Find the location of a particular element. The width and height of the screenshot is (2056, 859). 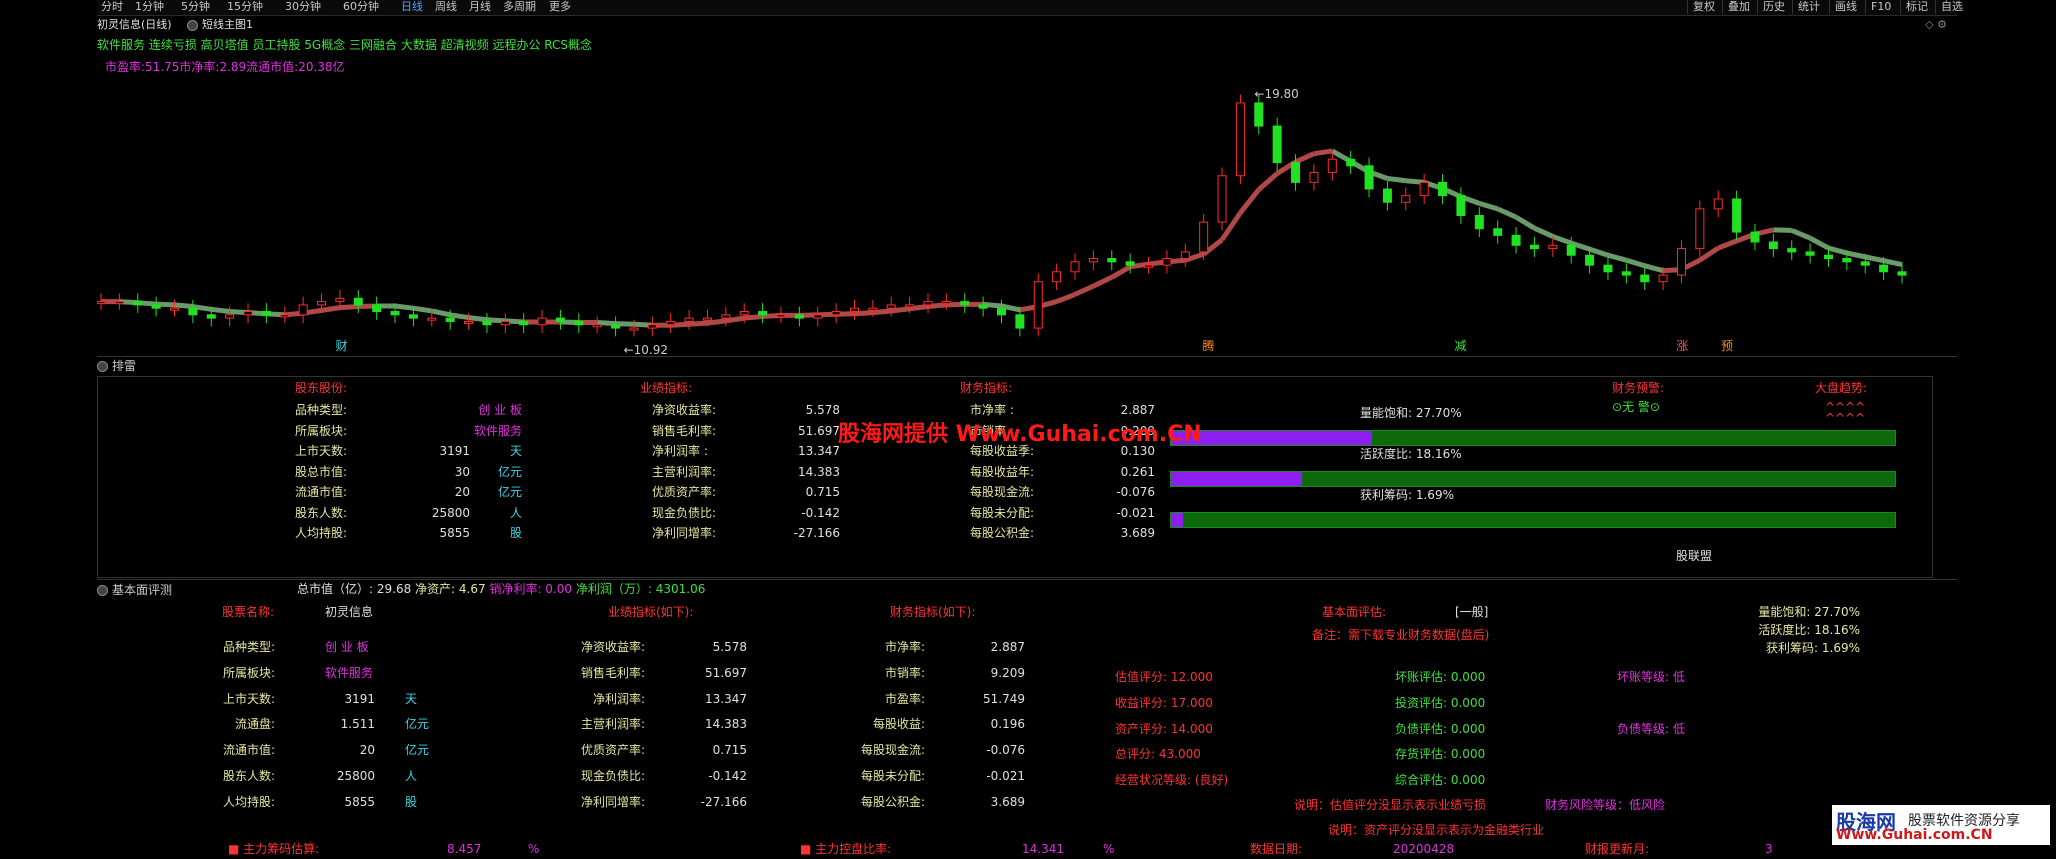

p2-col3-value: 51.749 is located at coordinates (1004, 698).